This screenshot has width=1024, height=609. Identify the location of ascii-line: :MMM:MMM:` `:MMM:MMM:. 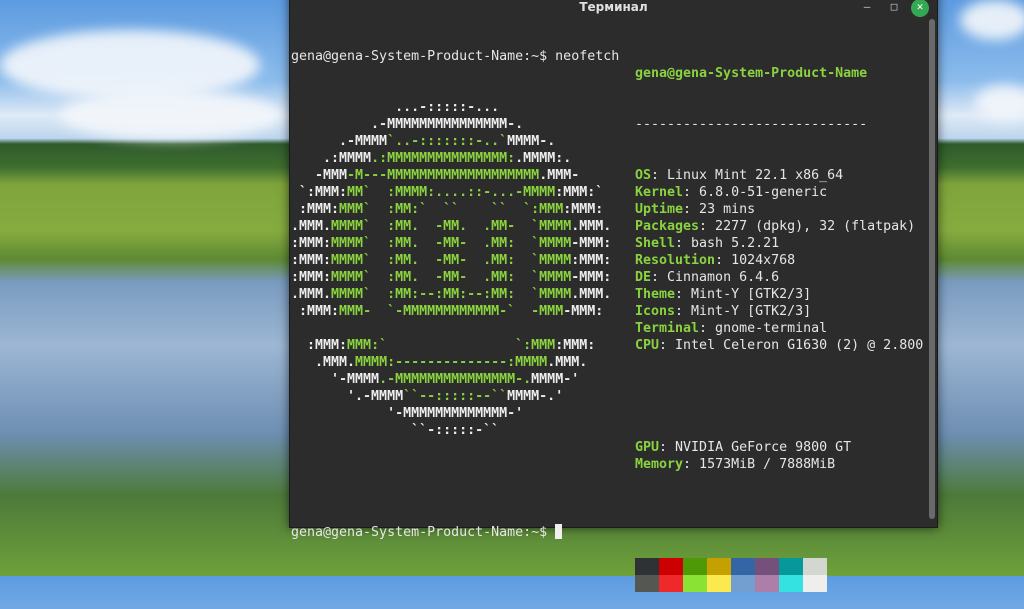
(455, 345).